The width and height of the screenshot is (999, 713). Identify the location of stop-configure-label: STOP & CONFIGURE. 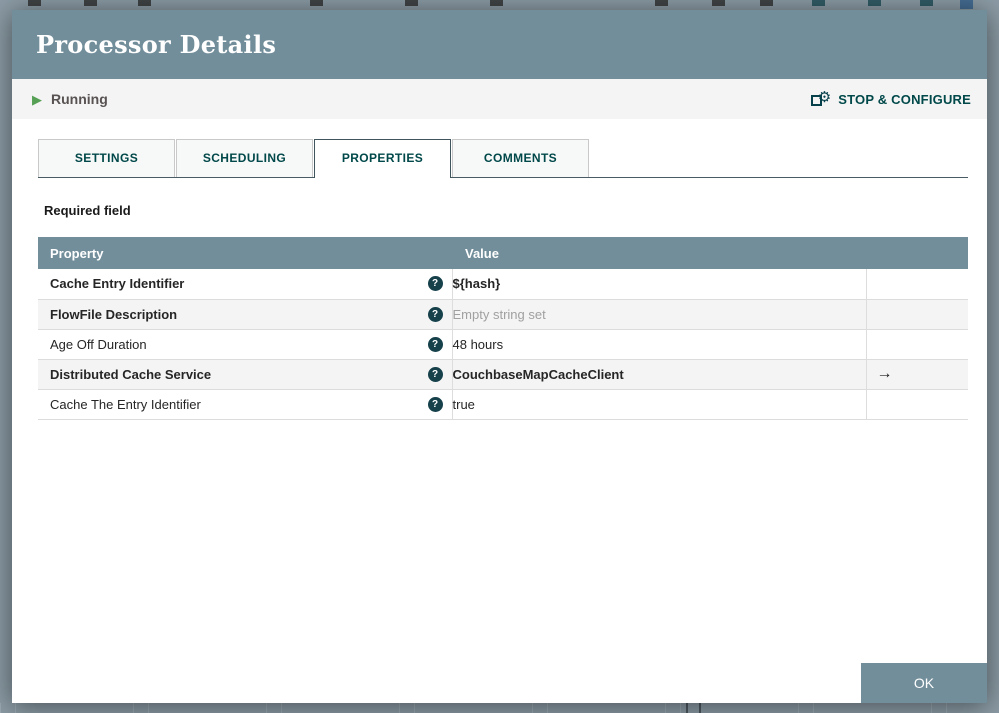
(904, 99).